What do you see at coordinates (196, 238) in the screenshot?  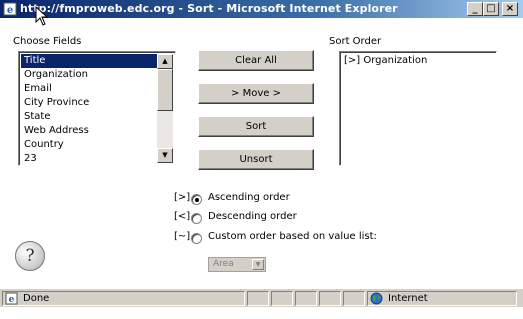 I see `custom-order-radio` at bounding box center [196, 238].